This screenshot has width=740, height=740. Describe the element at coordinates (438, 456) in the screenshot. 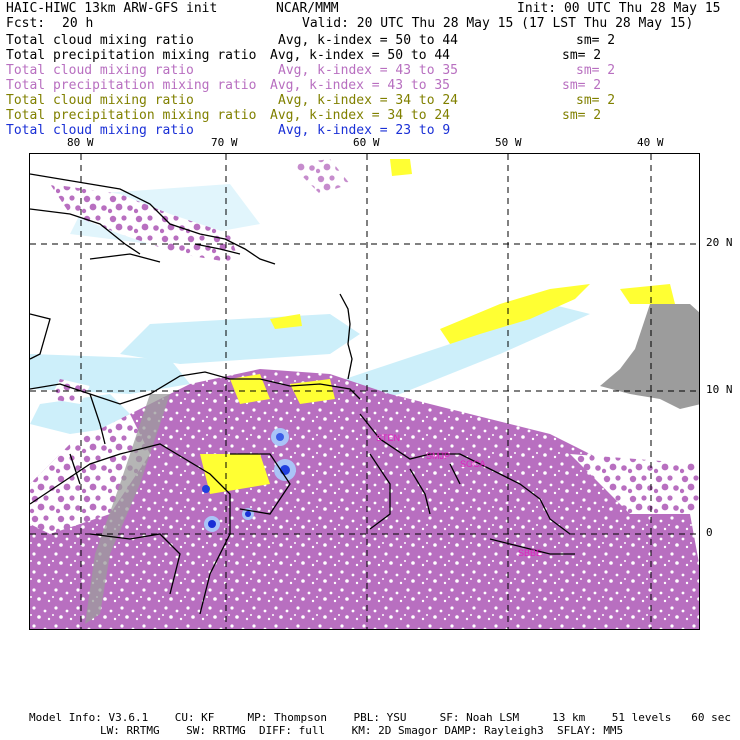

I see `station-label: SMJP` at that location.